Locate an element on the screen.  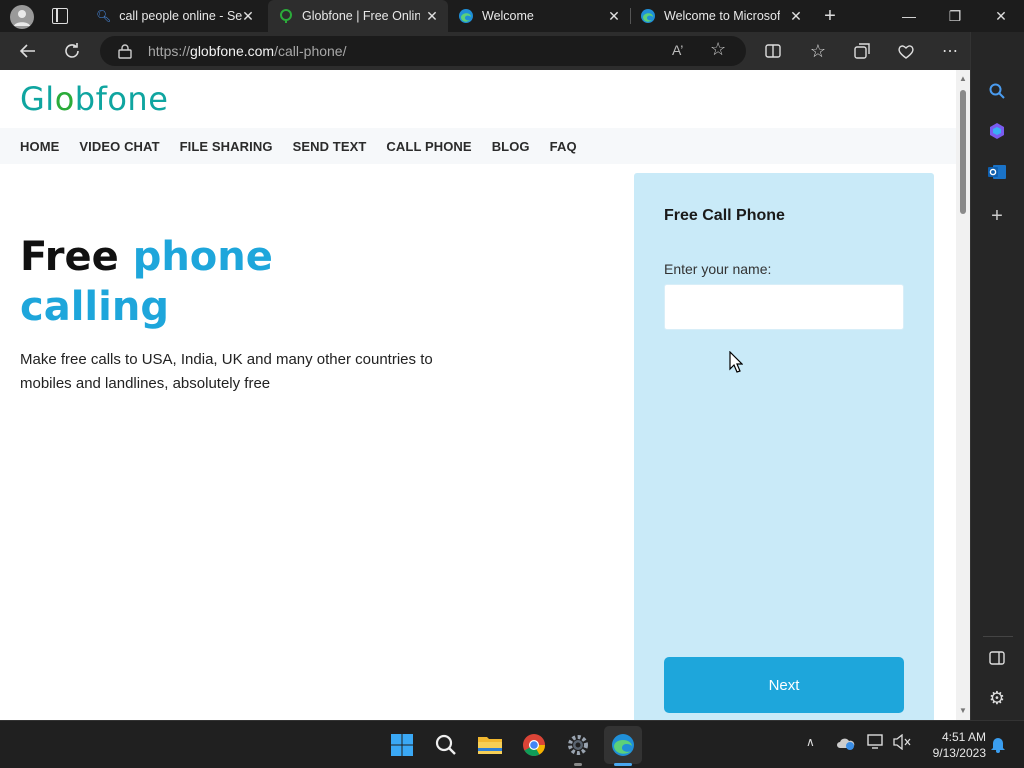
hero-title-black: Free is located at coordinates (69, 257).